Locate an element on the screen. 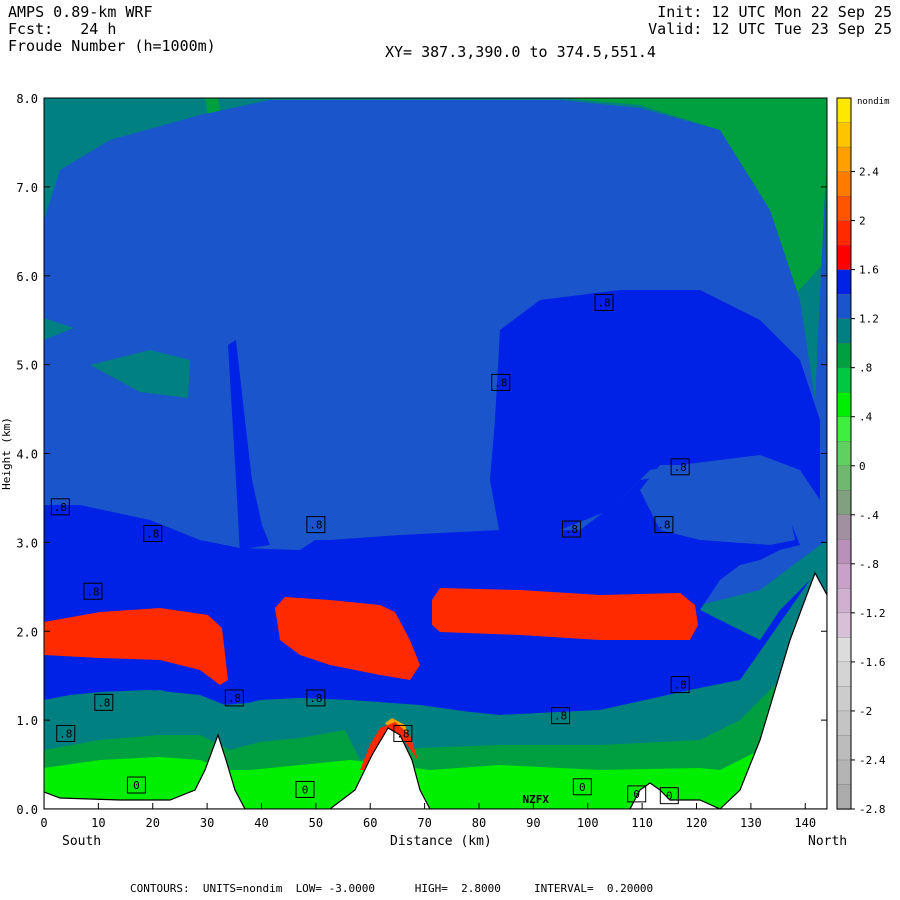  fill-region-red-right is located at coordinates (565, 614).